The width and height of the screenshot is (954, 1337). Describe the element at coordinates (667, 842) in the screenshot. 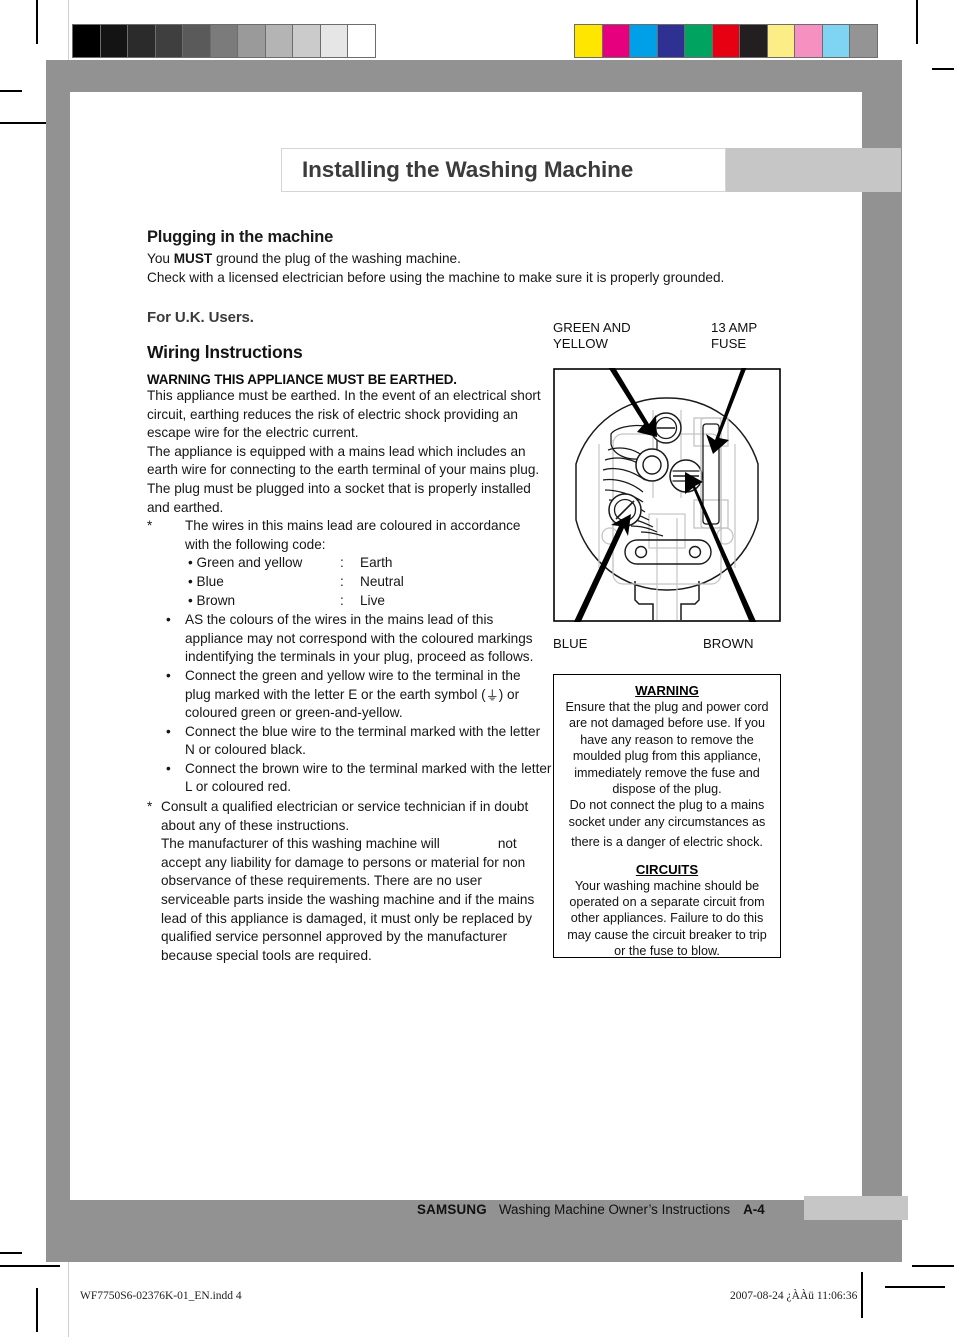

I see `warning-box-body-3: there is a danger of electric shock.` at that location.